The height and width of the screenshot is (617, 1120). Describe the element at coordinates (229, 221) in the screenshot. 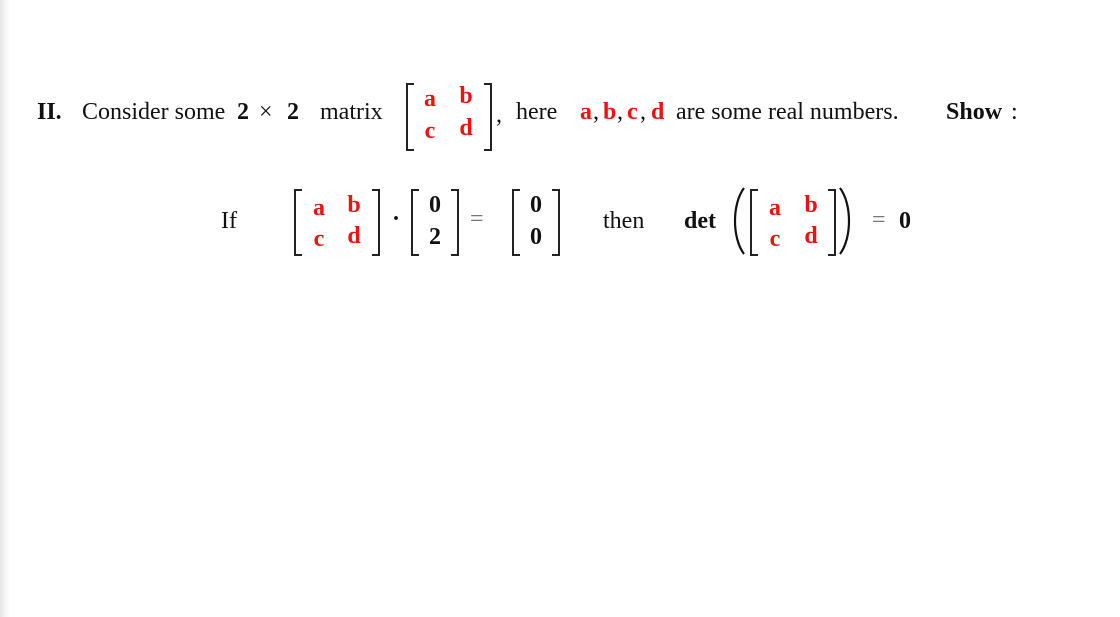

I see `if-word: If` at that location.